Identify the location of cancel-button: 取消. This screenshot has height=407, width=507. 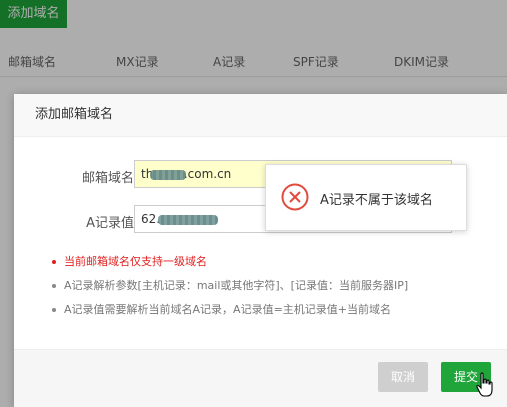
(403, 377).